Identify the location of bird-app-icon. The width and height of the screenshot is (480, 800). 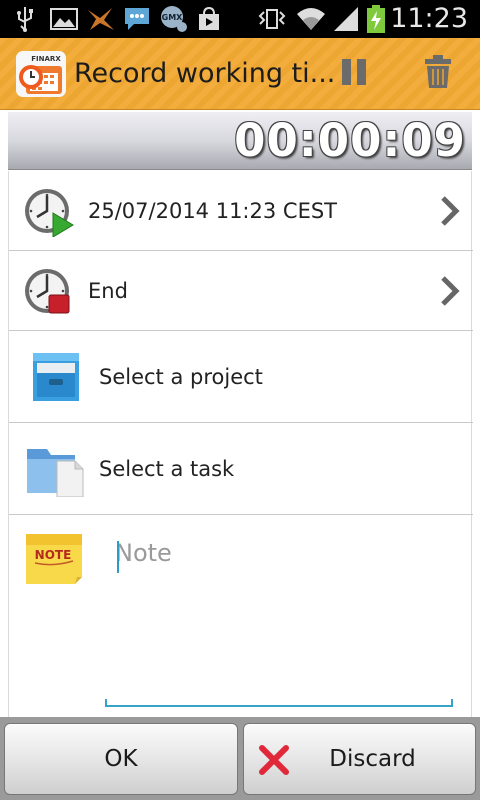
(101, 19).